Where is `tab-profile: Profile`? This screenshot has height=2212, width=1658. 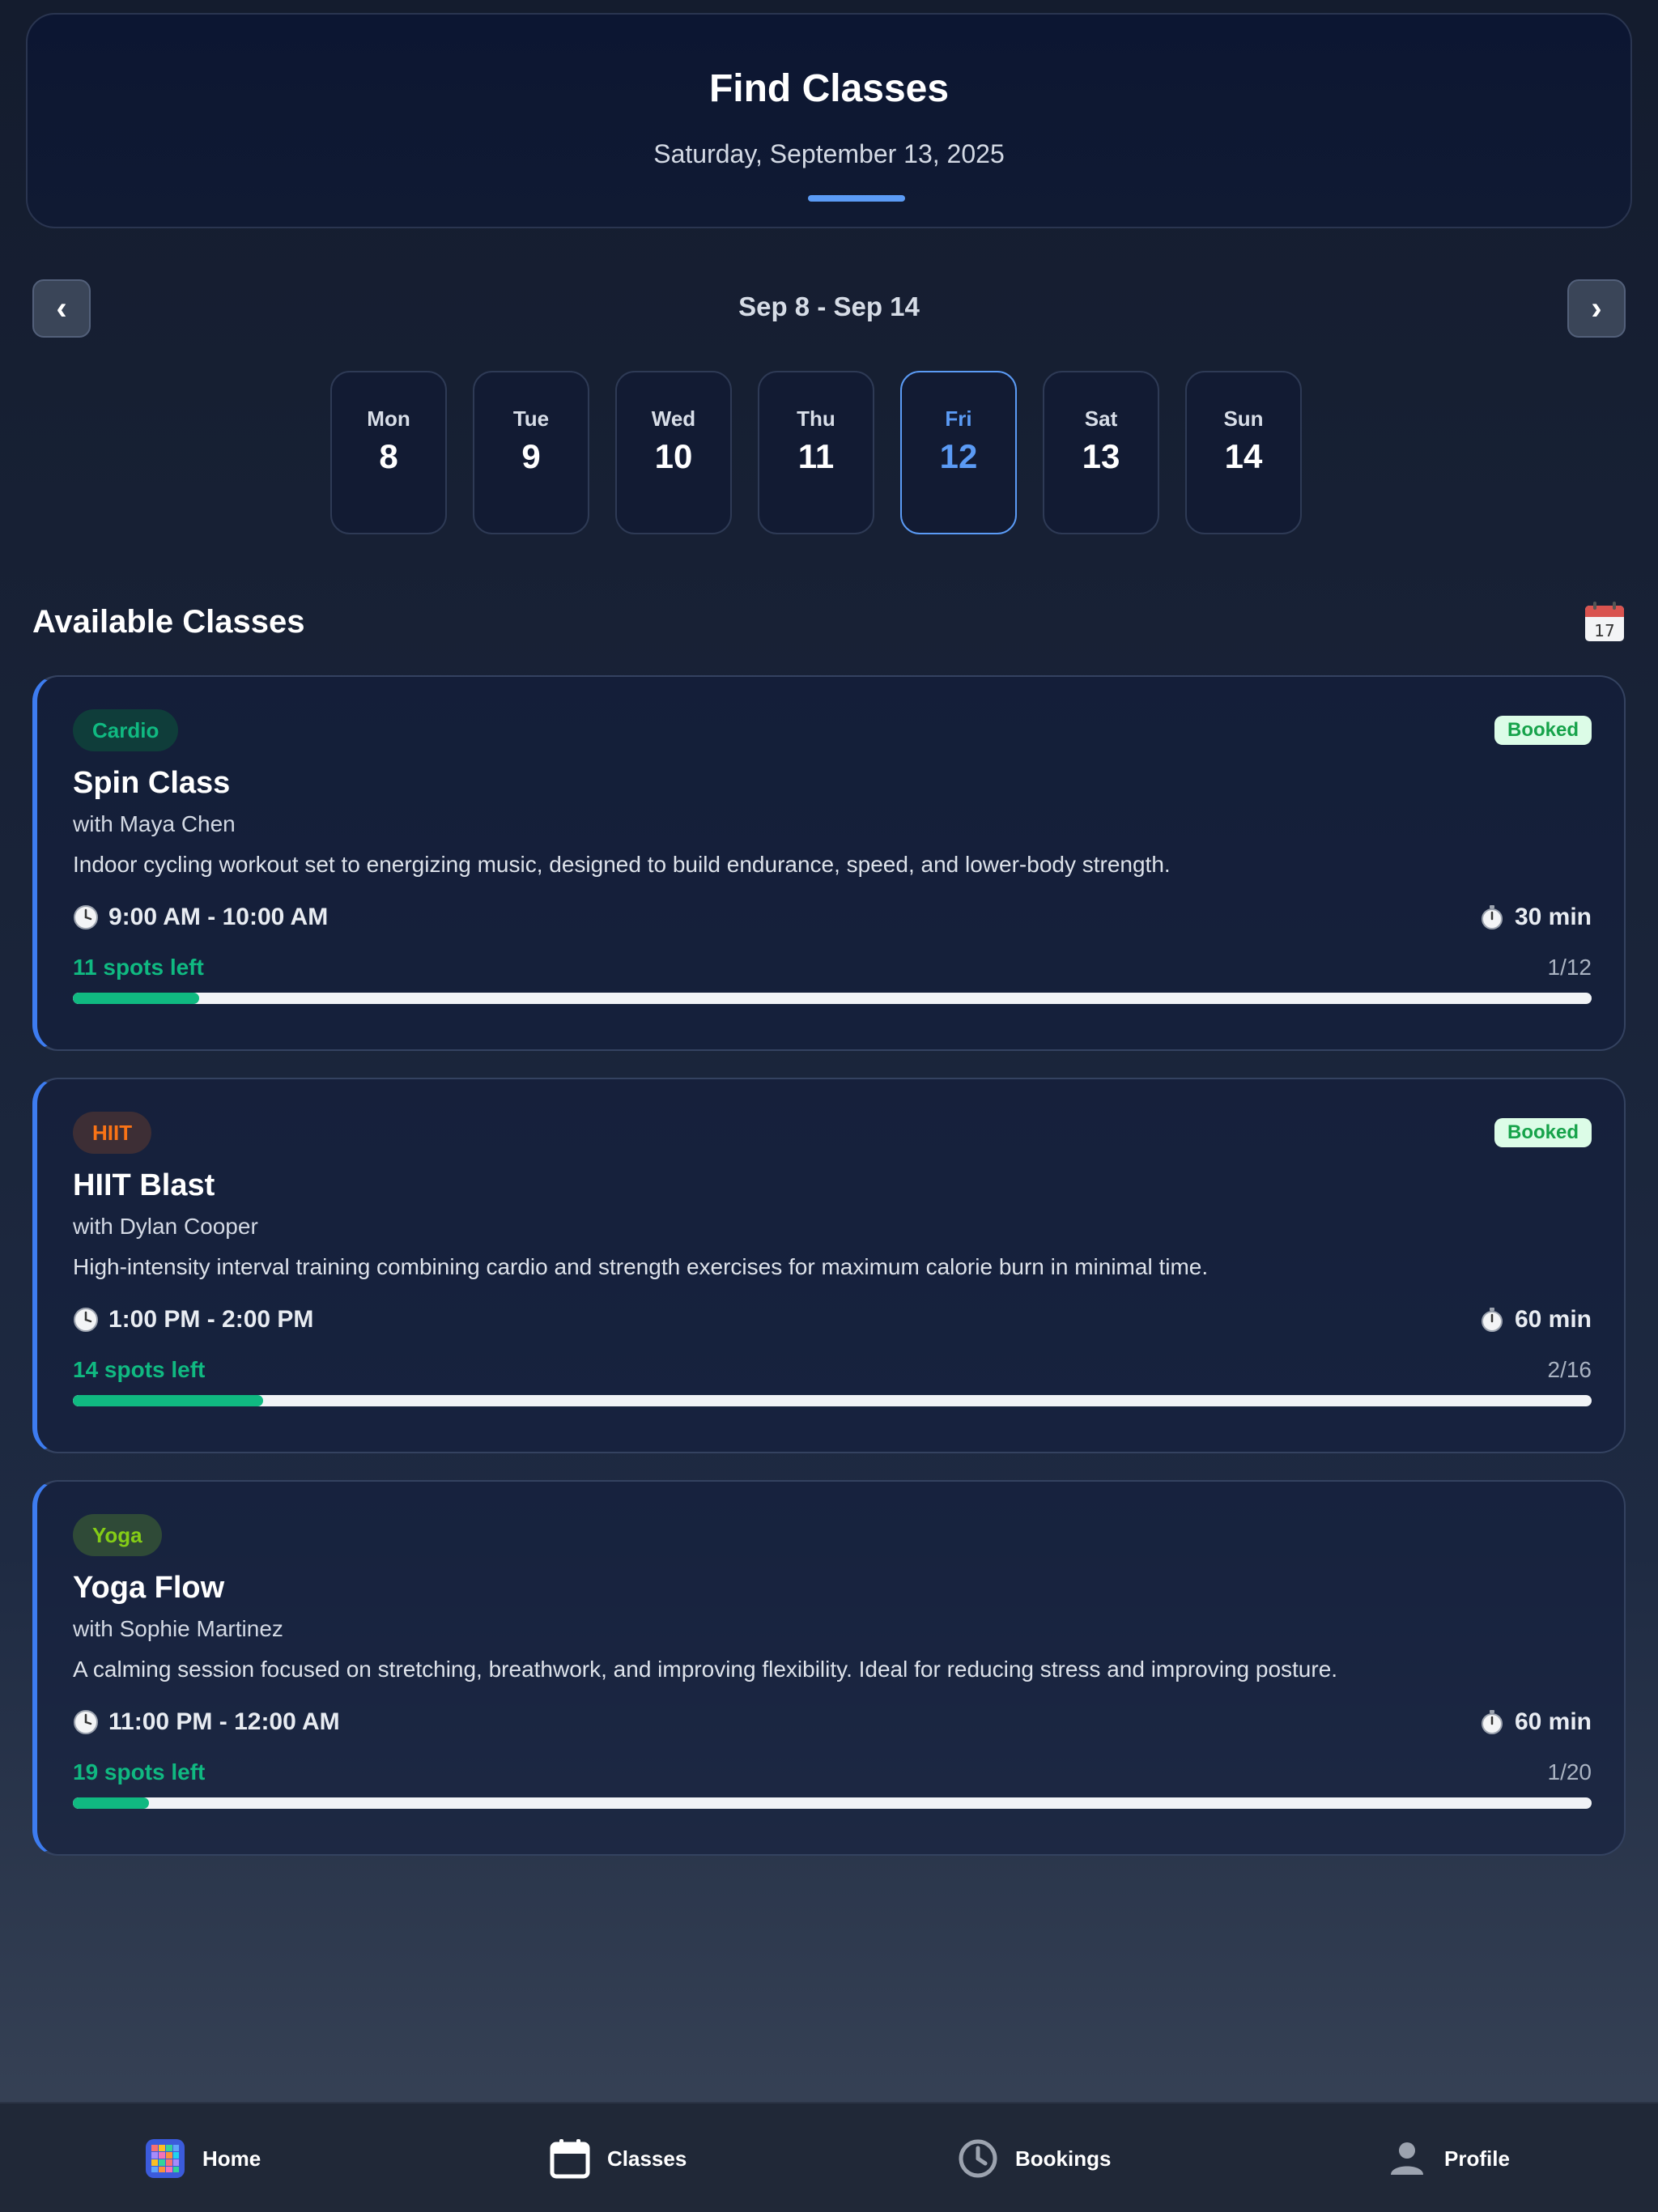 tab-profile: Profile is located at coordinates (1448, 2159).